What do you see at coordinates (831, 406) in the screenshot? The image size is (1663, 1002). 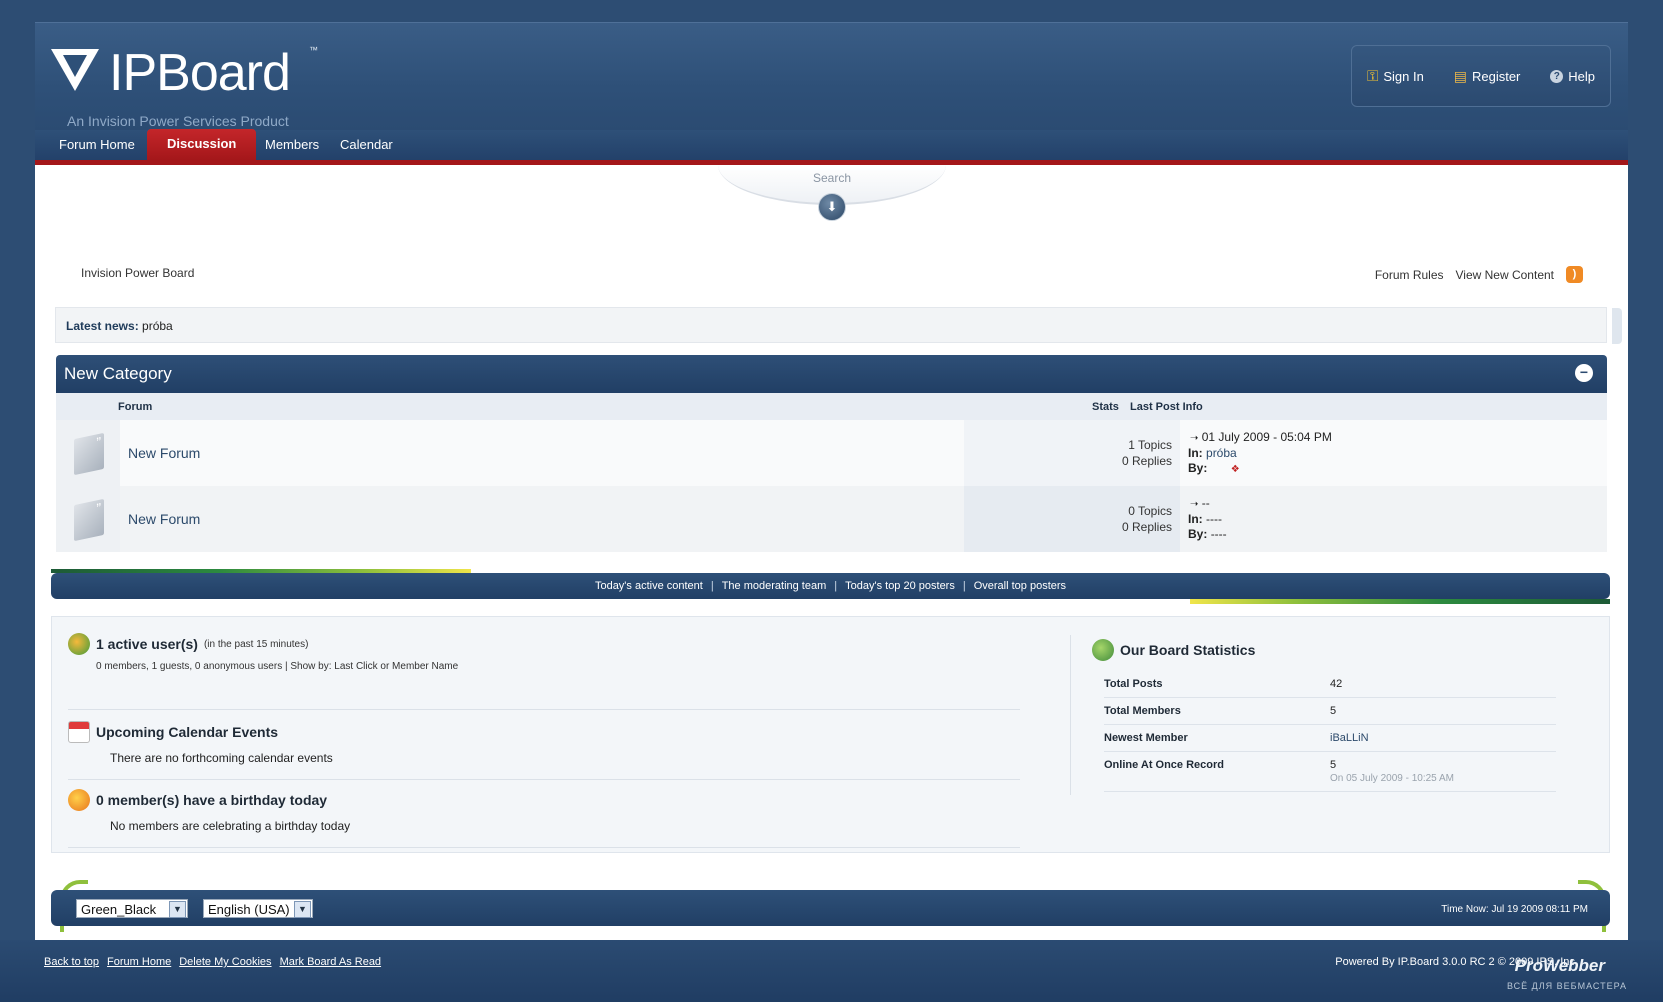 I see `forum-column-headers: Forum Stats Last Post Info` at bounding box center [831, 406].